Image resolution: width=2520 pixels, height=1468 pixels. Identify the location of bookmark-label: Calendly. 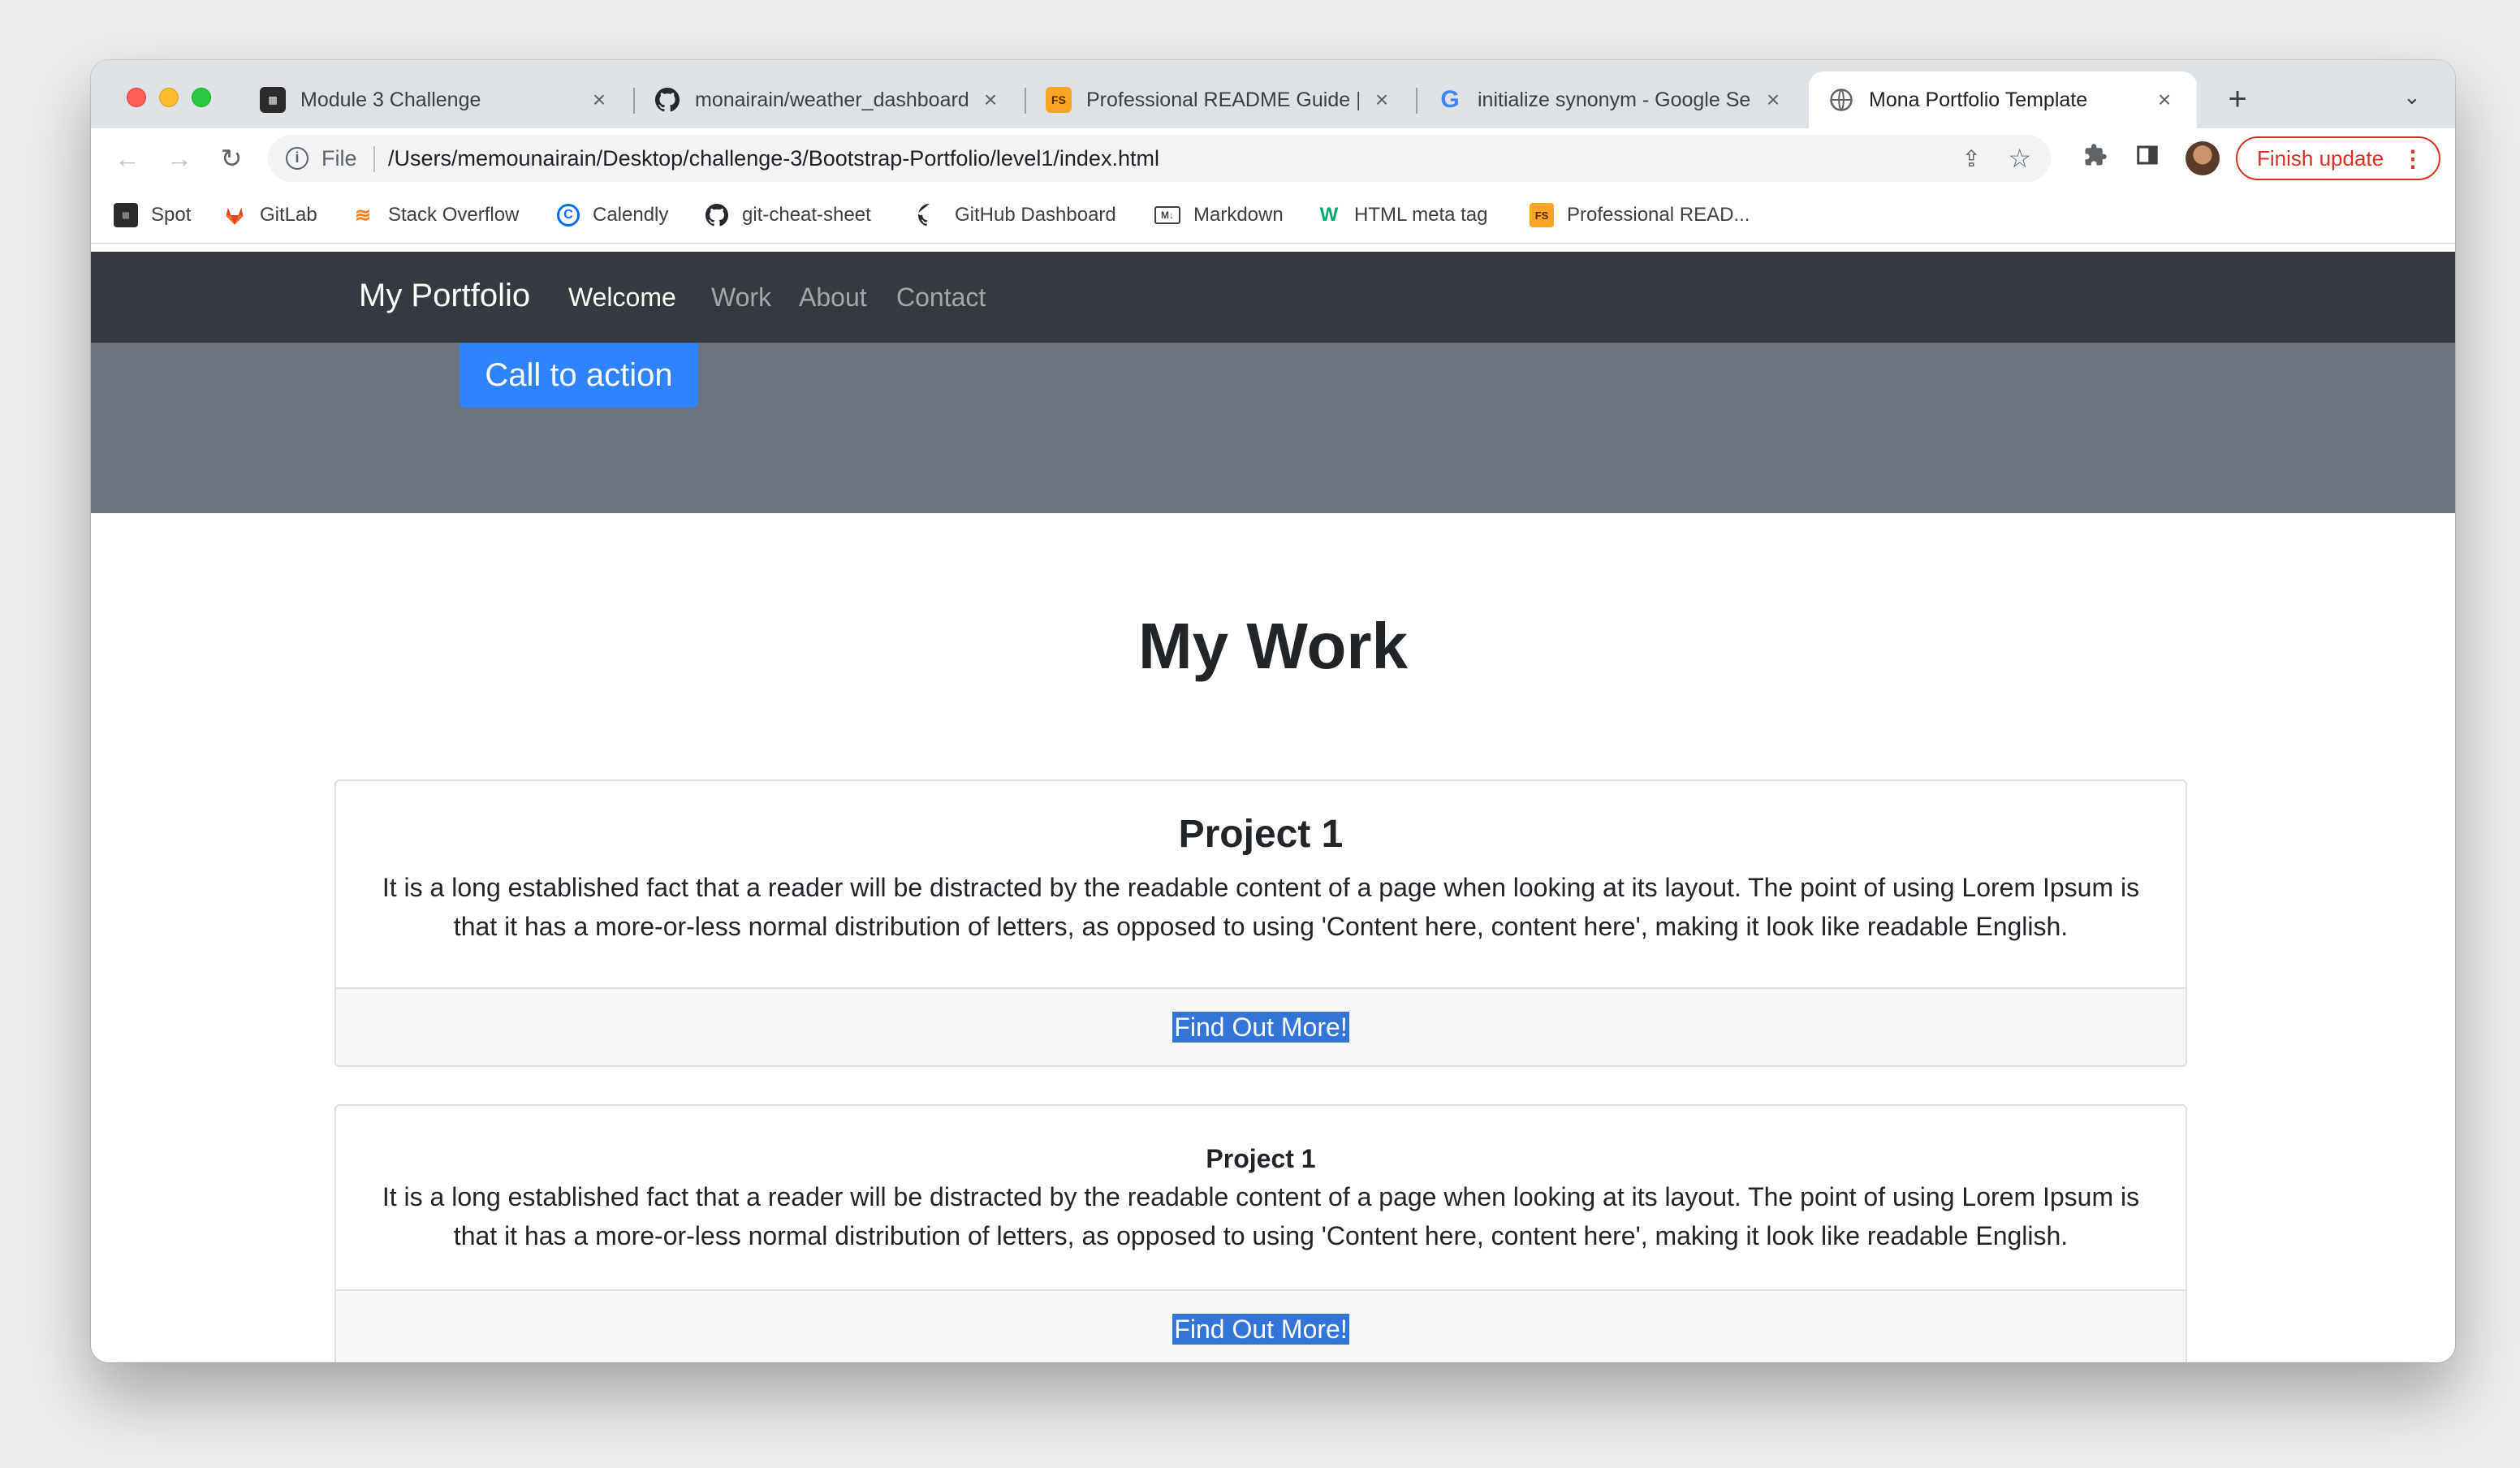
(631, 215).